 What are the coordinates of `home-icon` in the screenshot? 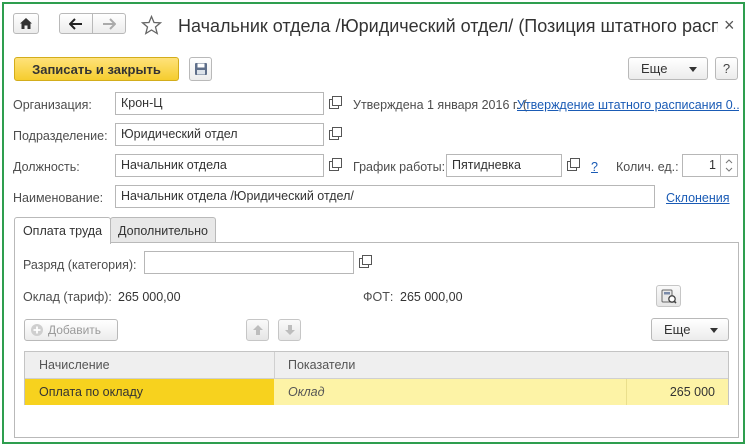 It's located at (26, 23).